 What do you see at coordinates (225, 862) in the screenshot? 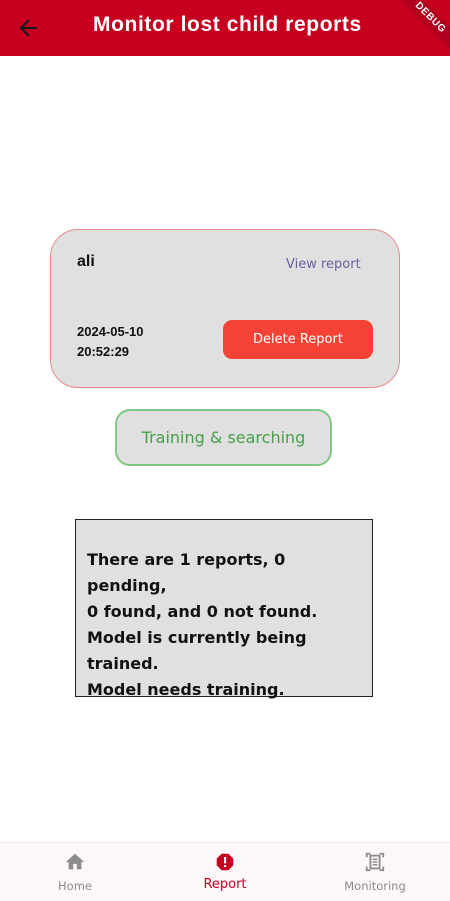
I see `alert-octagon-icon` at bounding box center [225, 862].